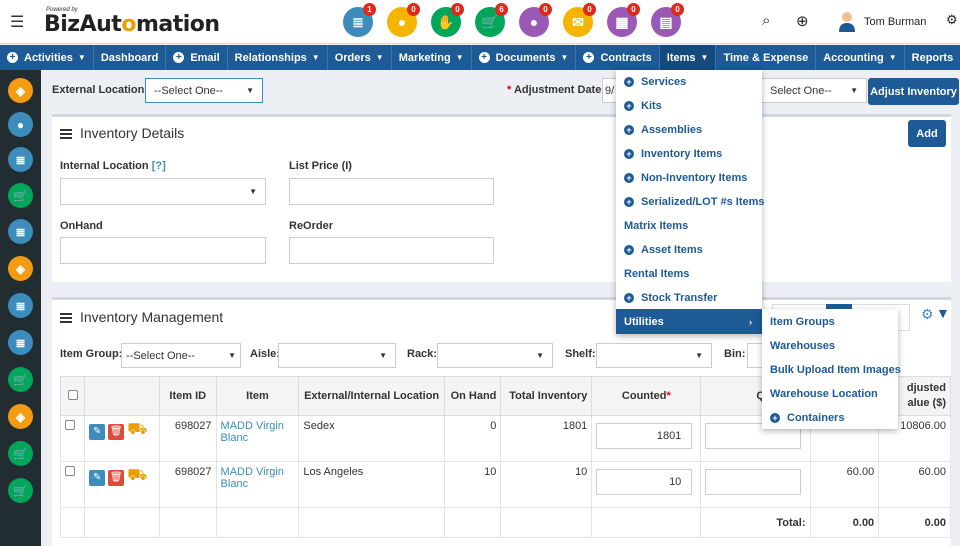  I want to click on items-notification-icon: ≣ 1, so click(358, 22).